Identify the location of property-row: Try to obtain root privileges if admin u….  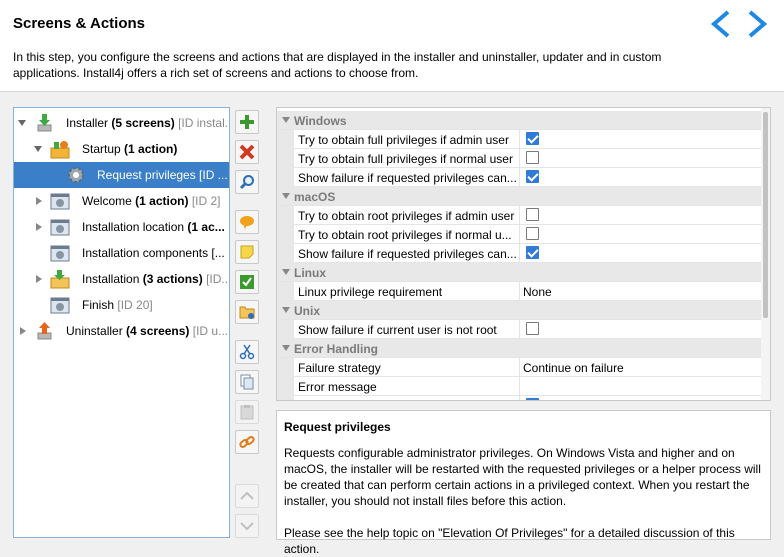
(523, 215).